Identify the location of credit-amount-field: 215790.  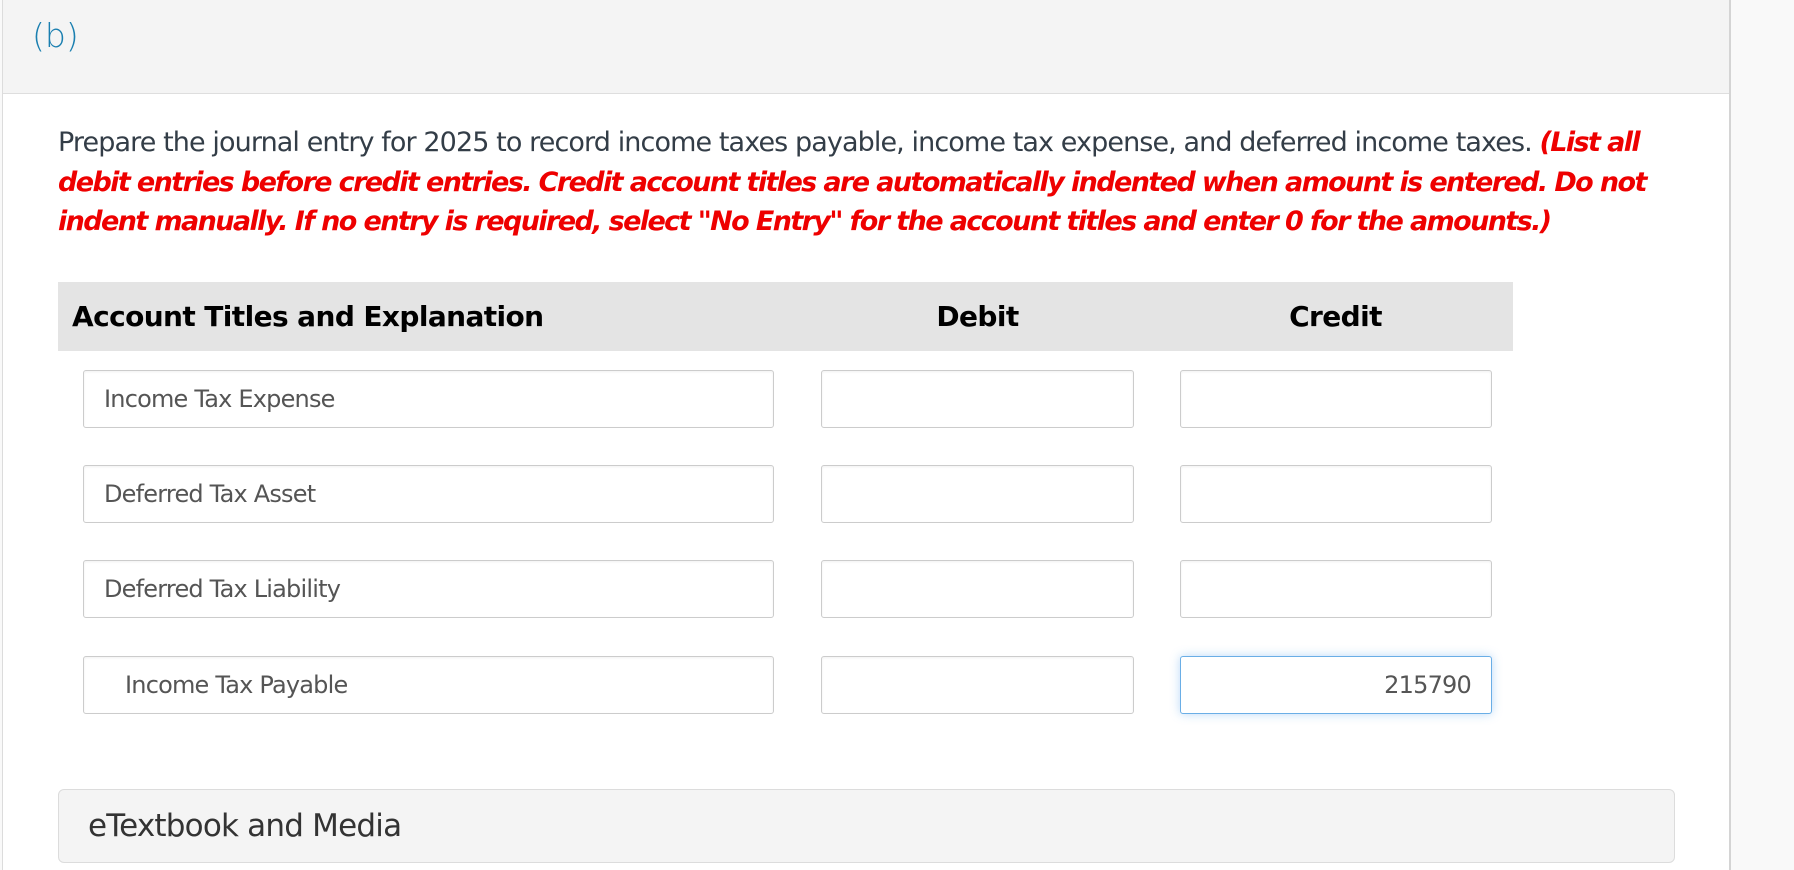
(1336, 685).